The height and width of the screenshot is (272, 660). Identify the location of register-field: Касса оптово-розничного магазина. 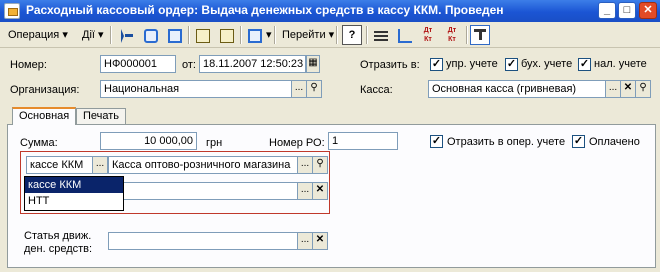
(203, 165).